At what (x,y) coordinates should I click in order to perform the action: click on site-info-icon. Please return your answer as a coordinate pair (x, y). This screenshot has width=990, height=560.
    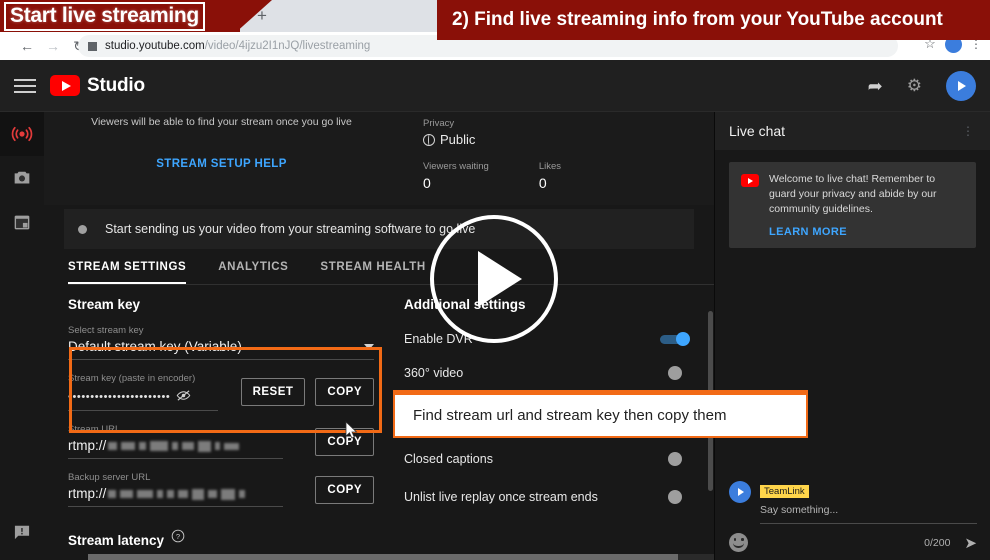
    Looking at the image, I should click on (92, 46).